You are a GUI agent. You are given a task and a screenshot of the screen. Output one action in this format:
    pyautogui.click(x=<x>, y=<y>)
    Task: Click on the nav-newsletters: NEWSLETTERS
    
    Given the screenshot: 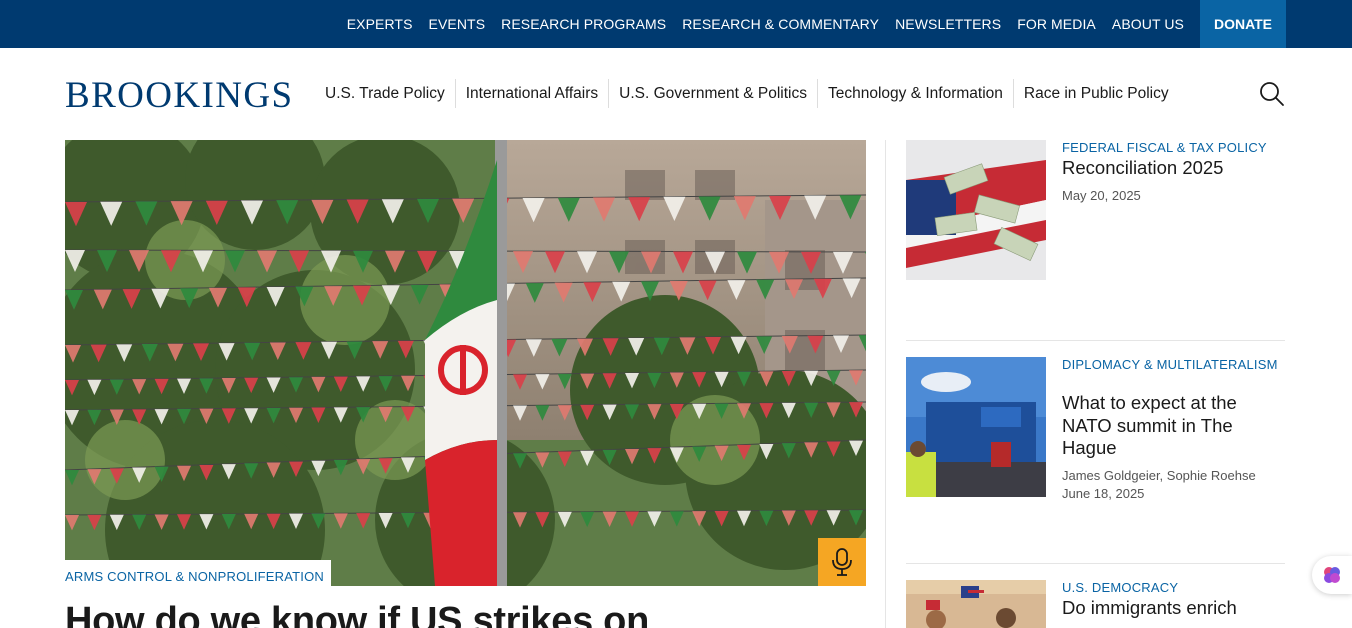 What is the action you would take?
    pyautogui.click(x=948, y=24)
    